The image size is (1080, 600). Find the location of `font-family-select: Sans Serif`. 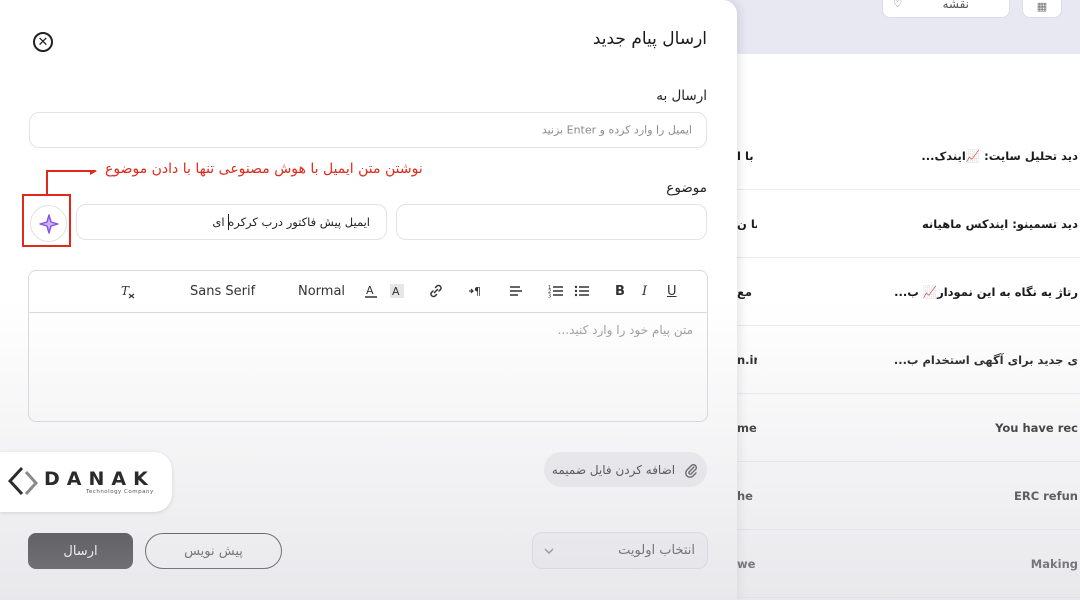

font-family-select: Sans Serif is located at coordinates (222, 292).